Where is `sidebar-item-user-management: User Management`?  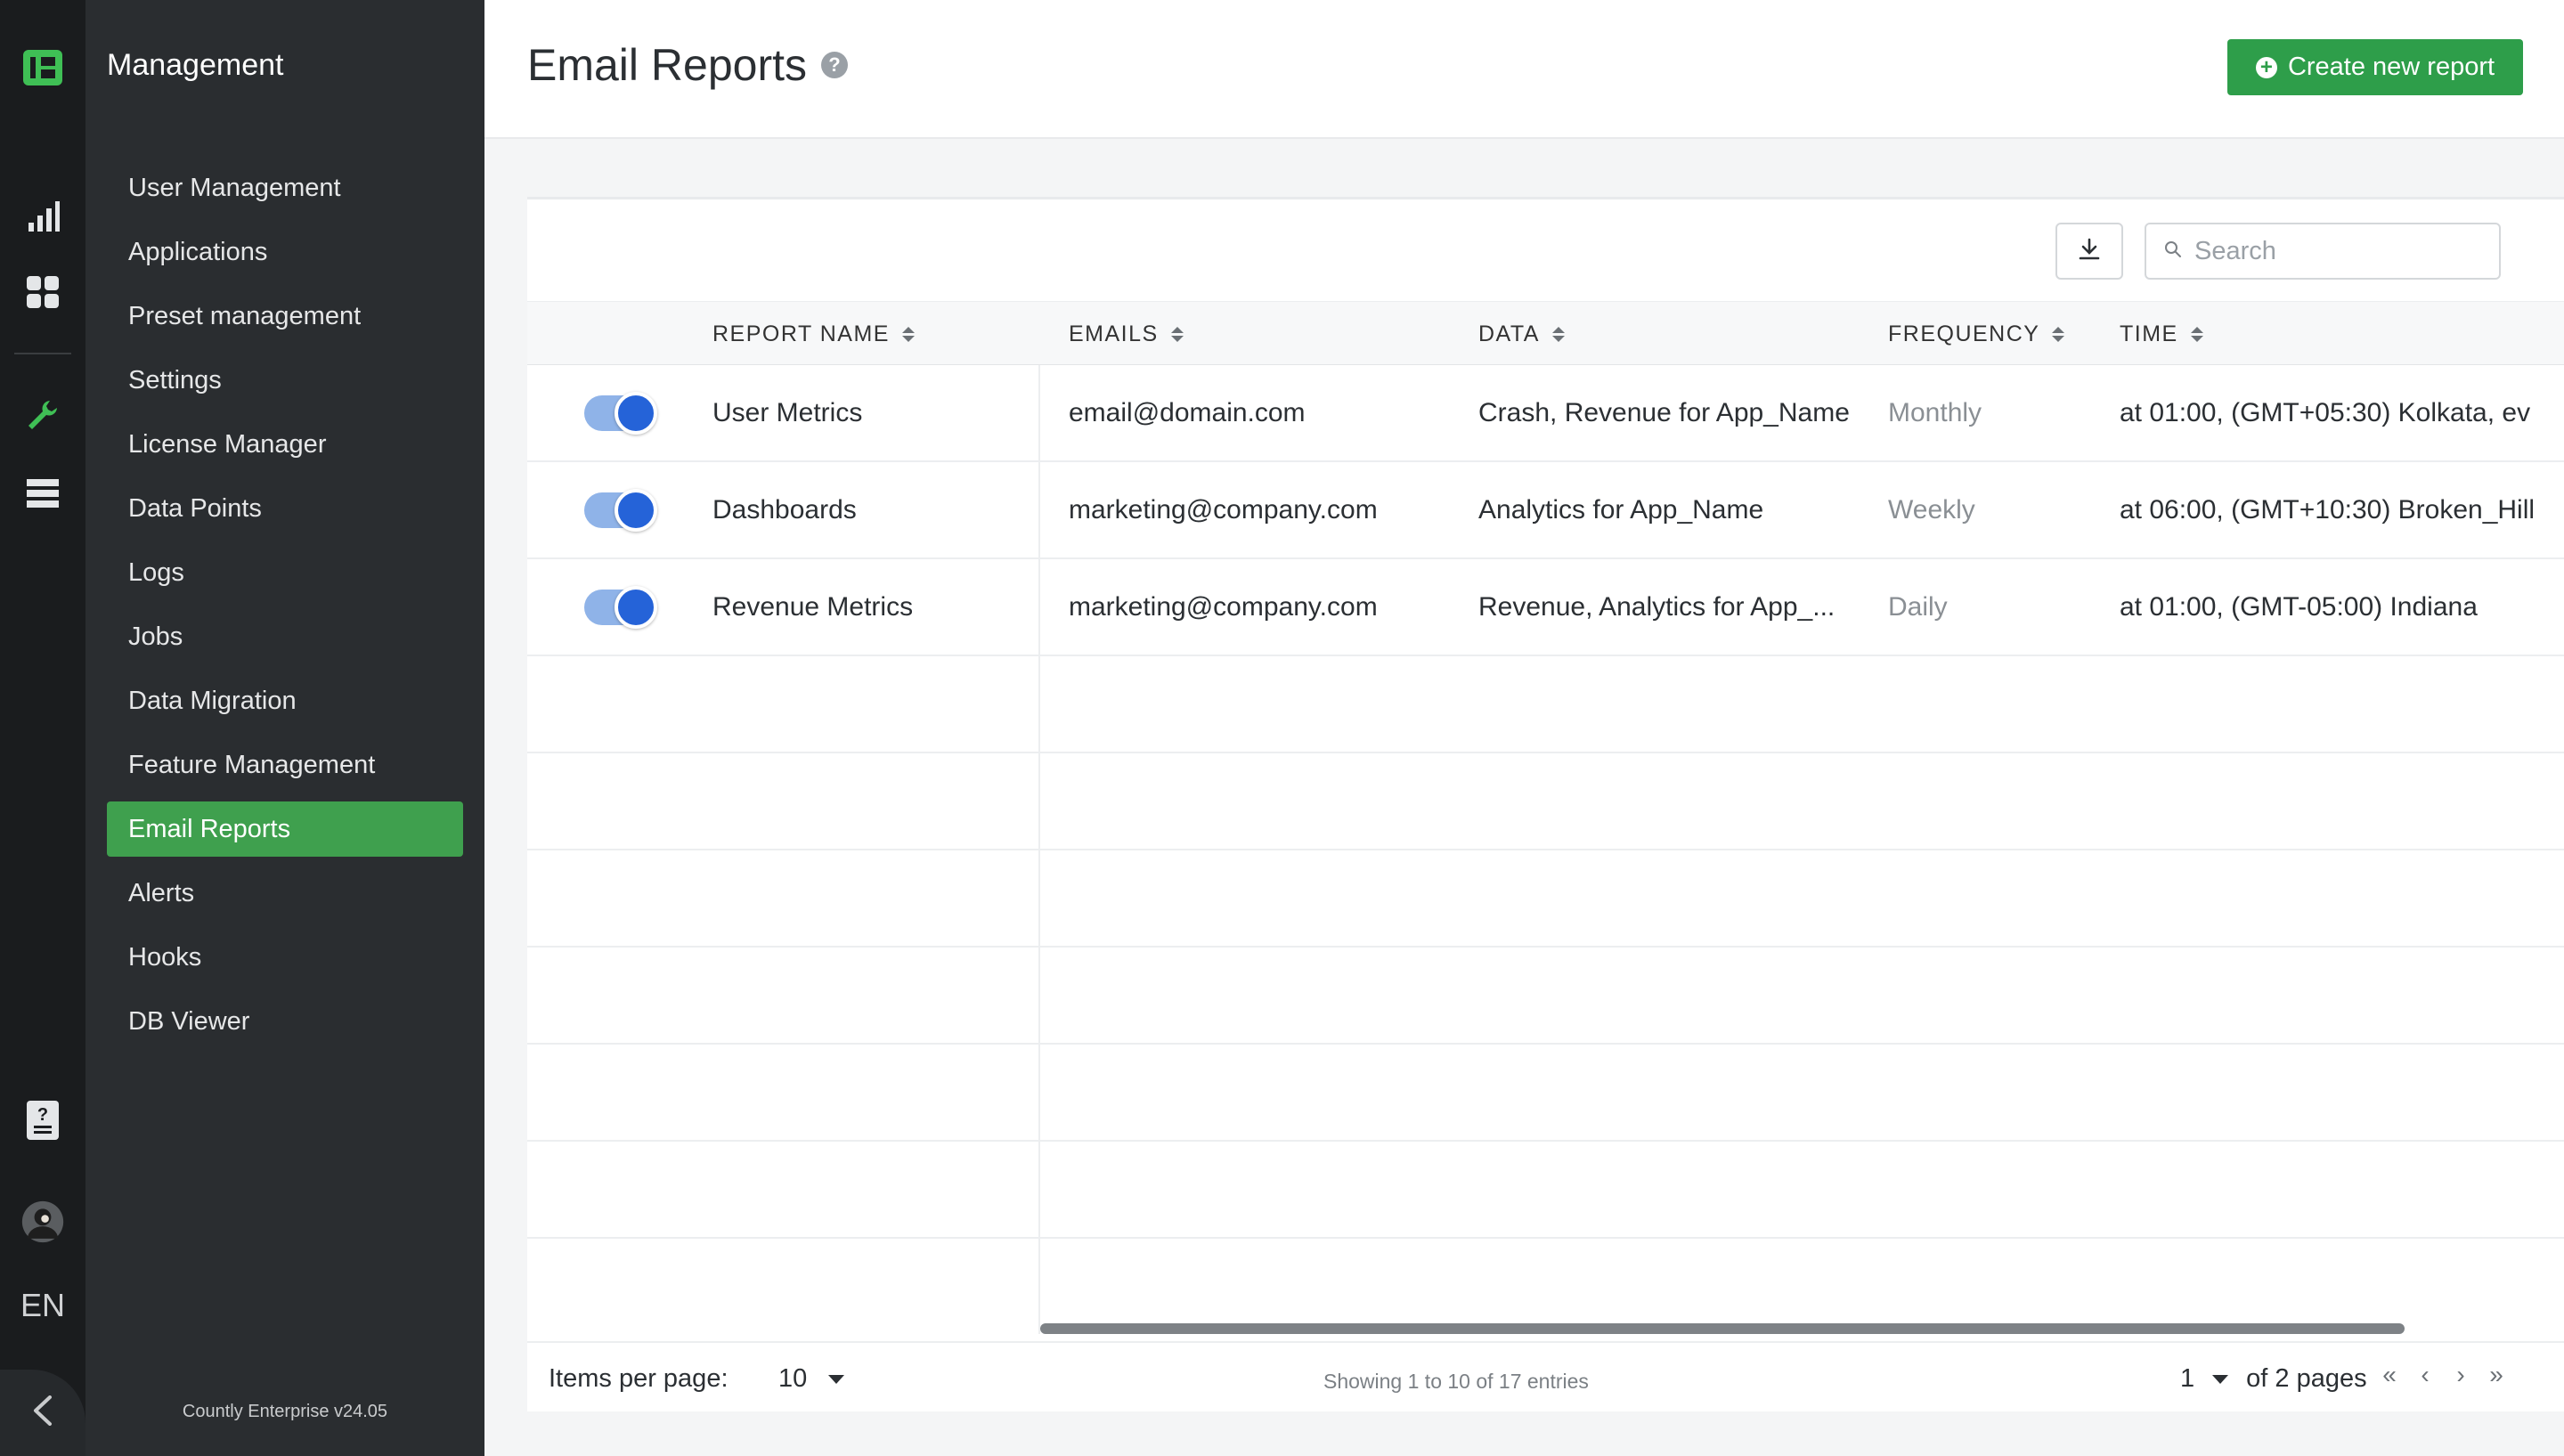
sidebar-item-user-management: User Management is located at coordinates (285, 188).